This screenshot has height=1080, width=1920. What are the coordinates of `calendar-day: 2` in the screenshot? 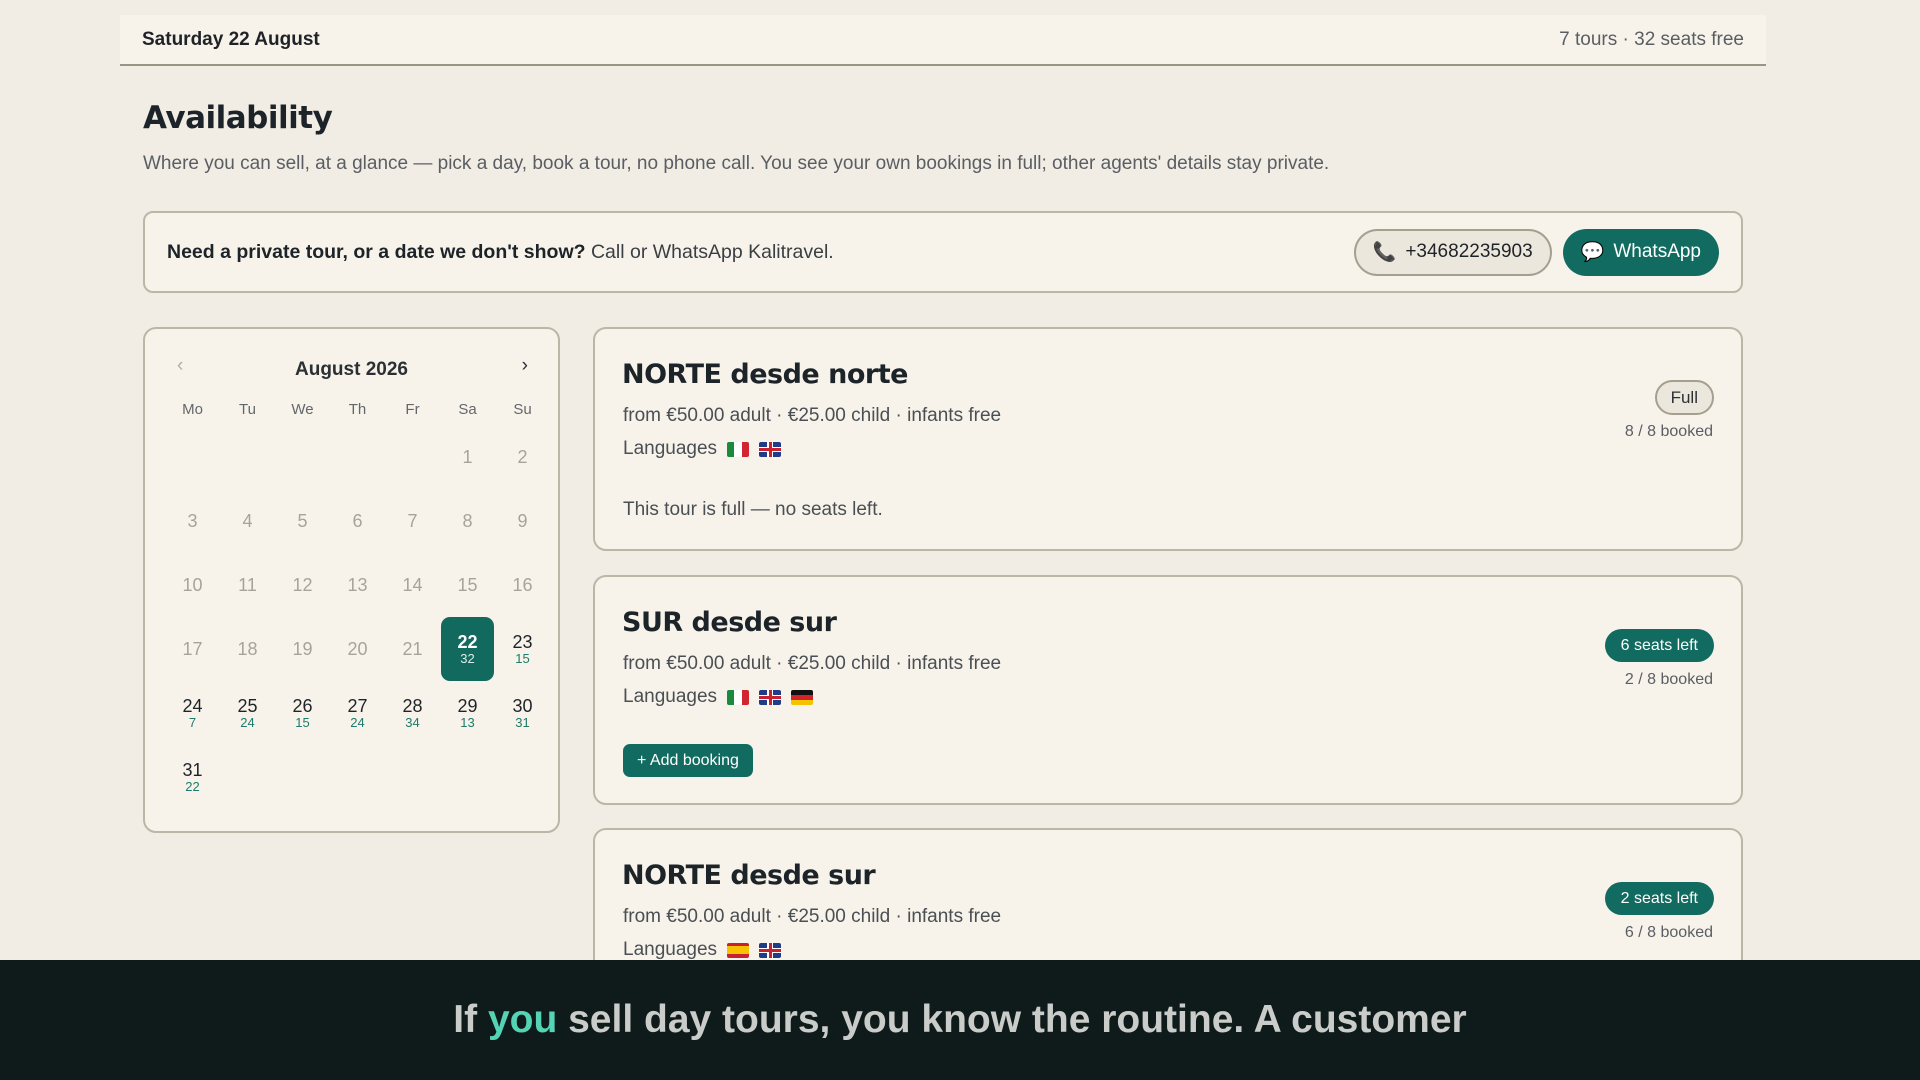 It's located at (522, 457).